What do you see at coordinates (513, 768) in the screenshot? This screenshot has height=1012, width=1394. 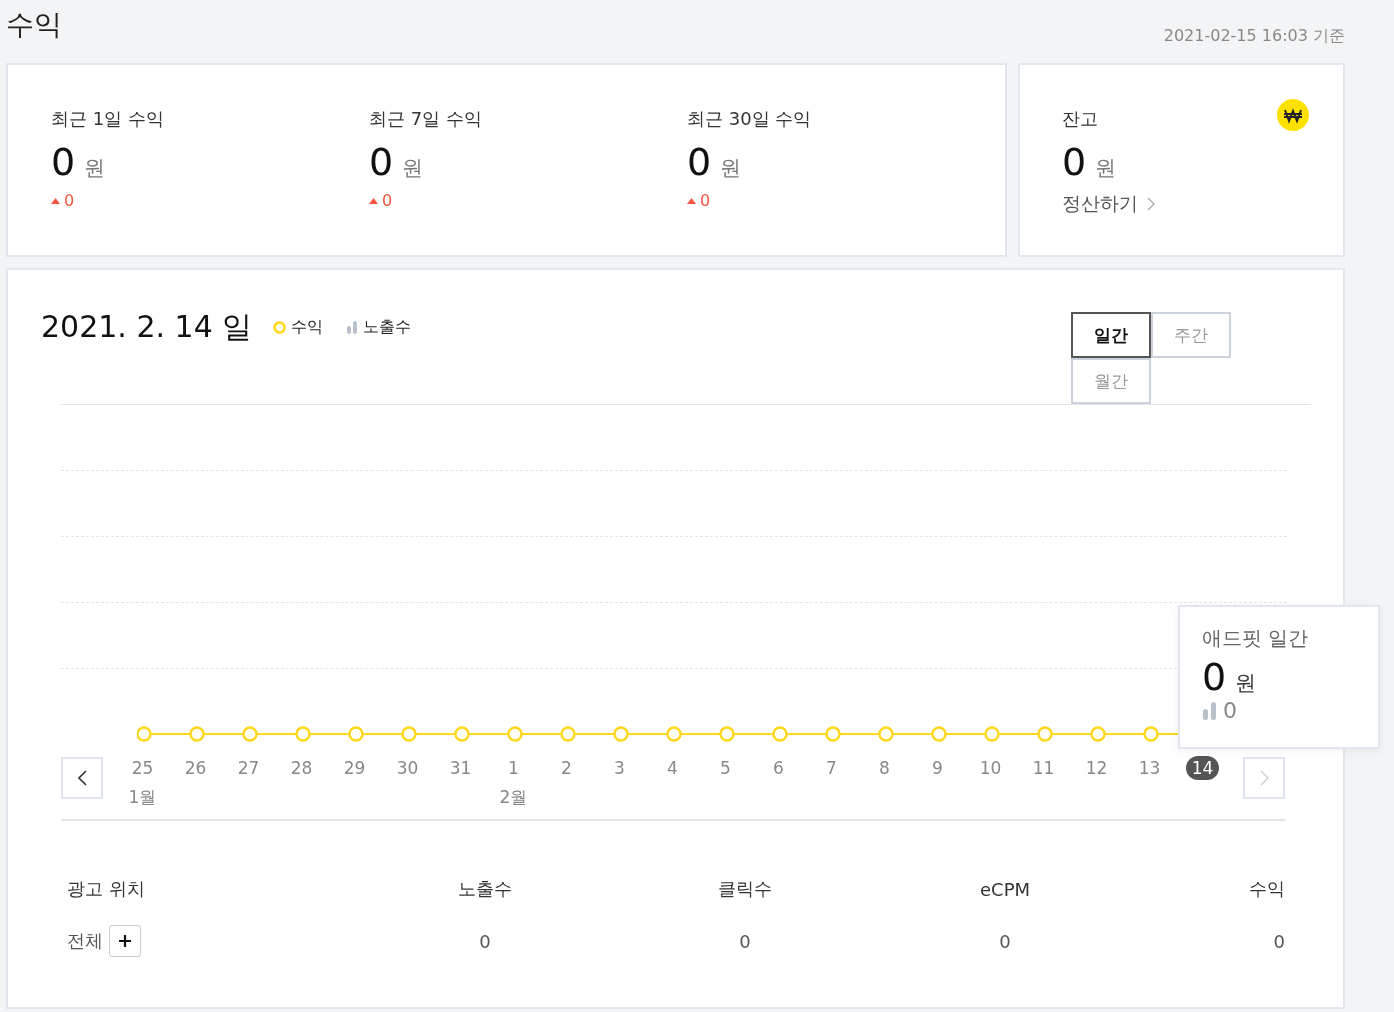 I see `date-label: 1` at bounding box center [513, 768].